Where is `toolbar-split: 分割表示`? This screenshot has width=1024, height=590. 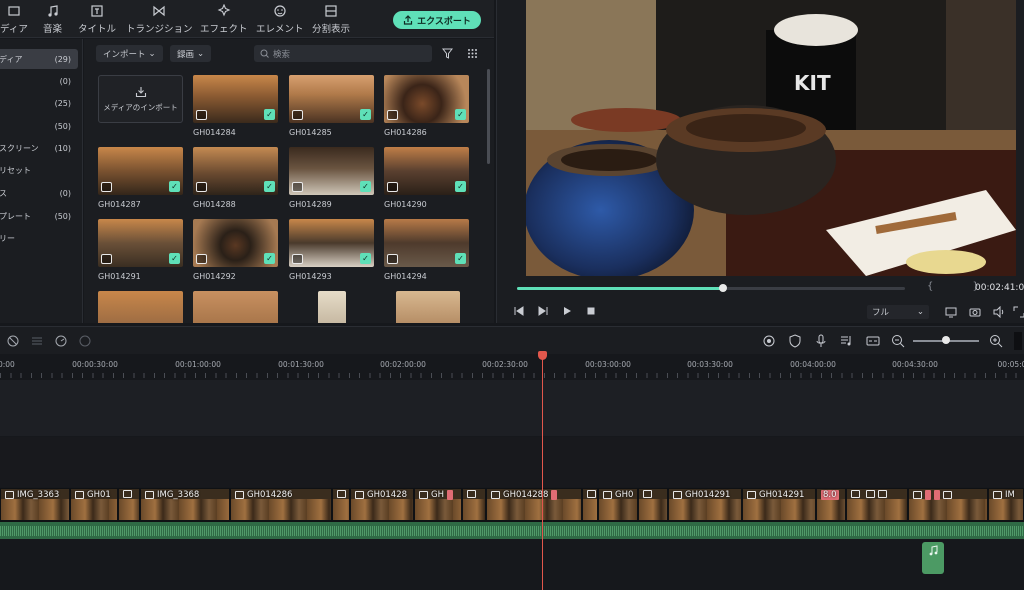
toolbar-split: 分割表示 is located at coordinates (331, 19).